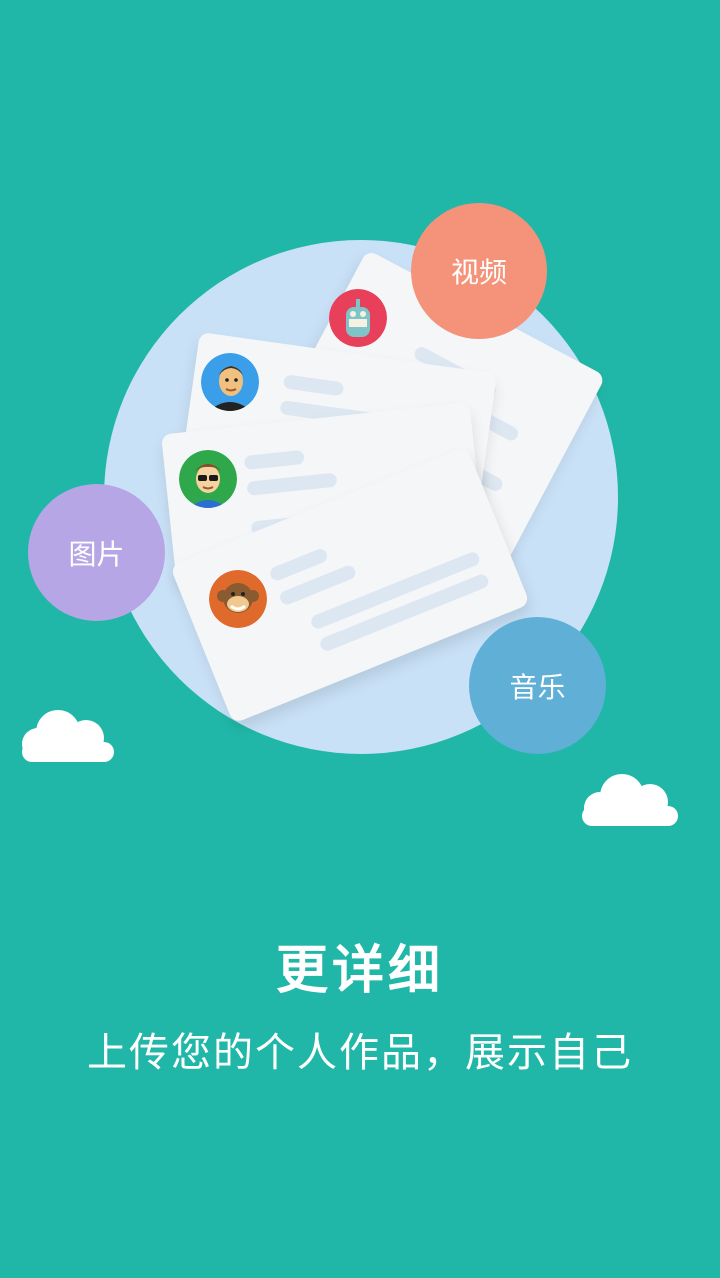 The height and width of the screenshot is (1278, 720). I want to click on image-bubble-label: 图片, so click(96, 554).